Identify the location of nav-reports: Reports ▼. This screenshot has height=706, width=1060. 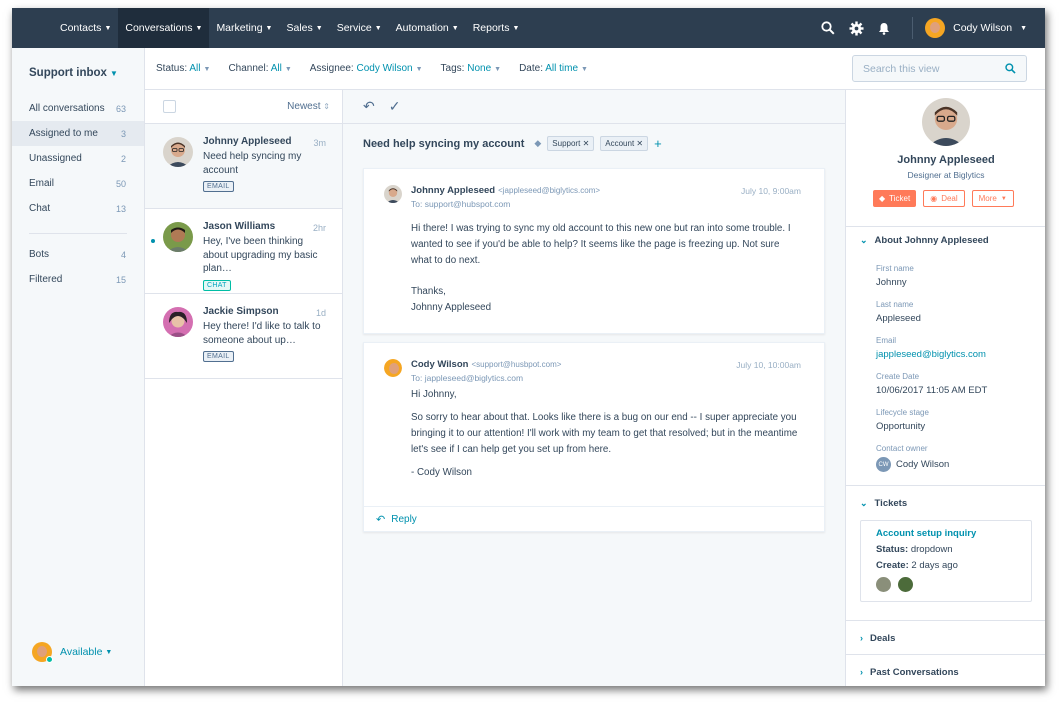
(496, 28).